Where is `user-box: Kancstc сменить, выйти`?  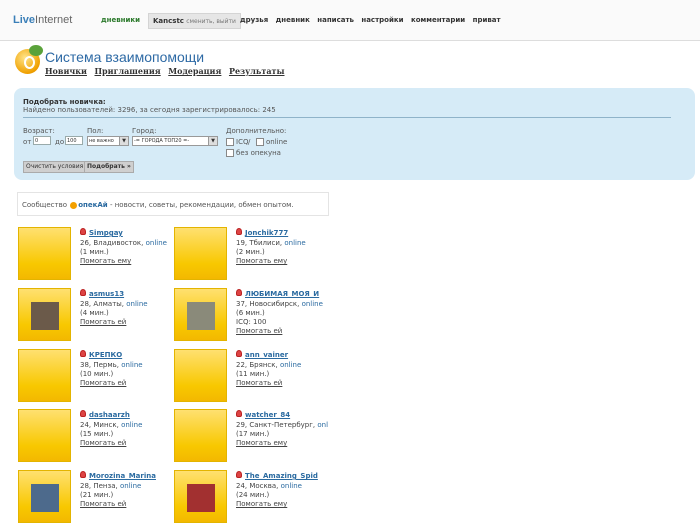 user-box: Kancstc сменить, выйти is located at coordinates (194, 21).